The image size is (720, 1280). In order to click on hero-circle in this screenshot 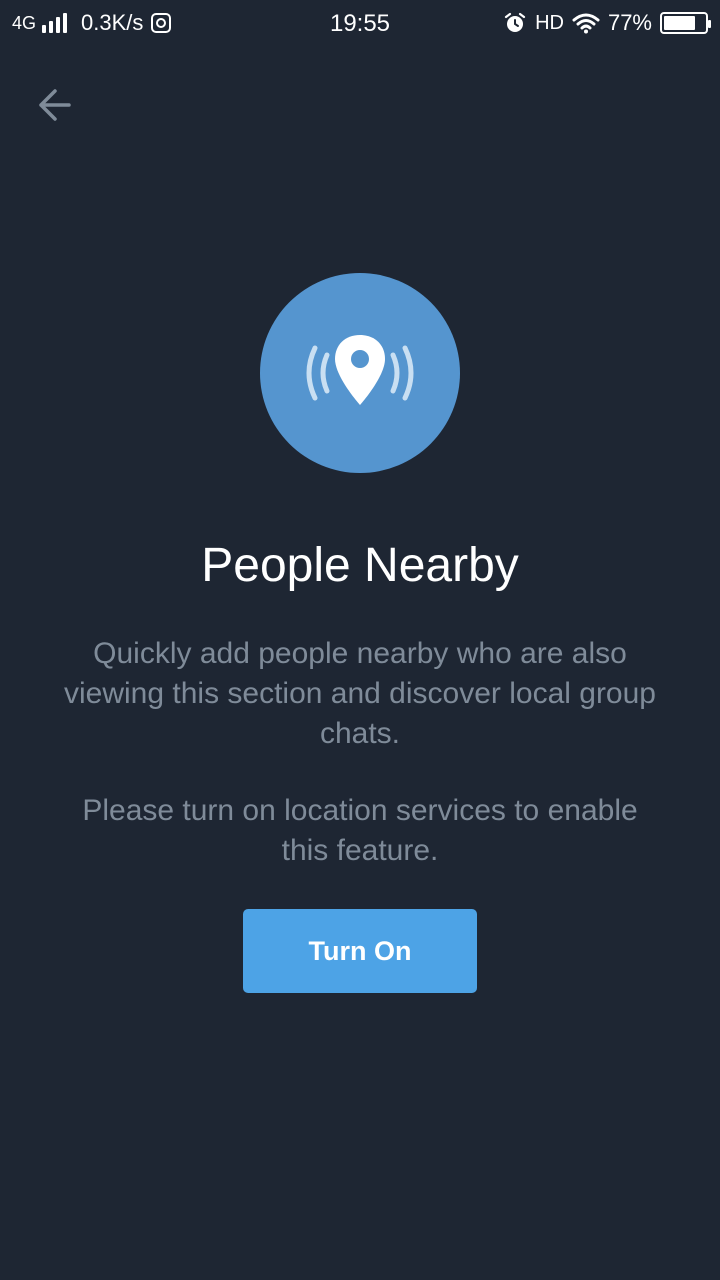, I will do `click(360, 373)`.